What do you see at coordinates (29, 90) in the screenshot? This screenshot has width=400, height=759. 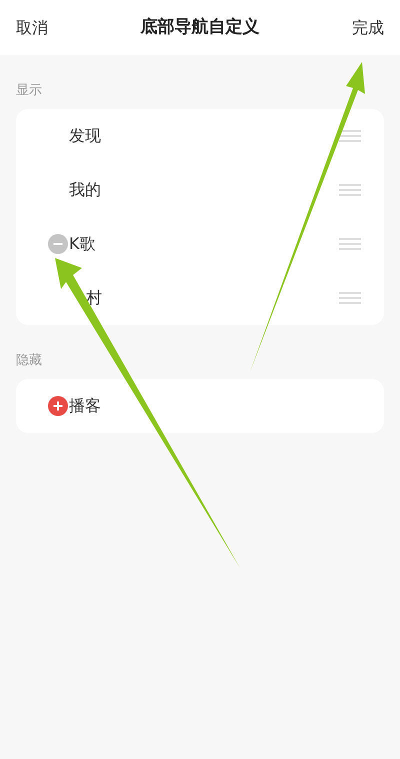 I see `section-label: 显示` at bounding box center [29, 90].